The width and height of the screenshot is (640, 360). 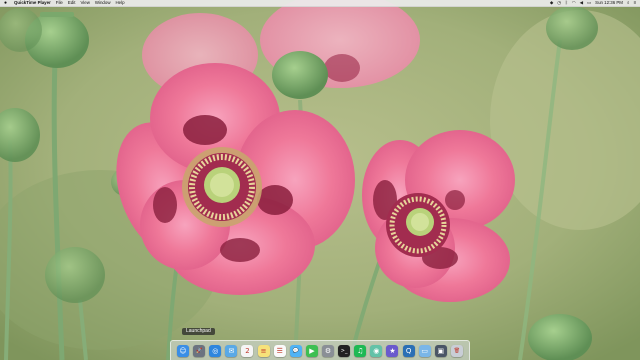 What do you see at coordinates (574, 3) in the screenshot?
I see `wifi-icon: ◠` at bounding box center [574, 3].